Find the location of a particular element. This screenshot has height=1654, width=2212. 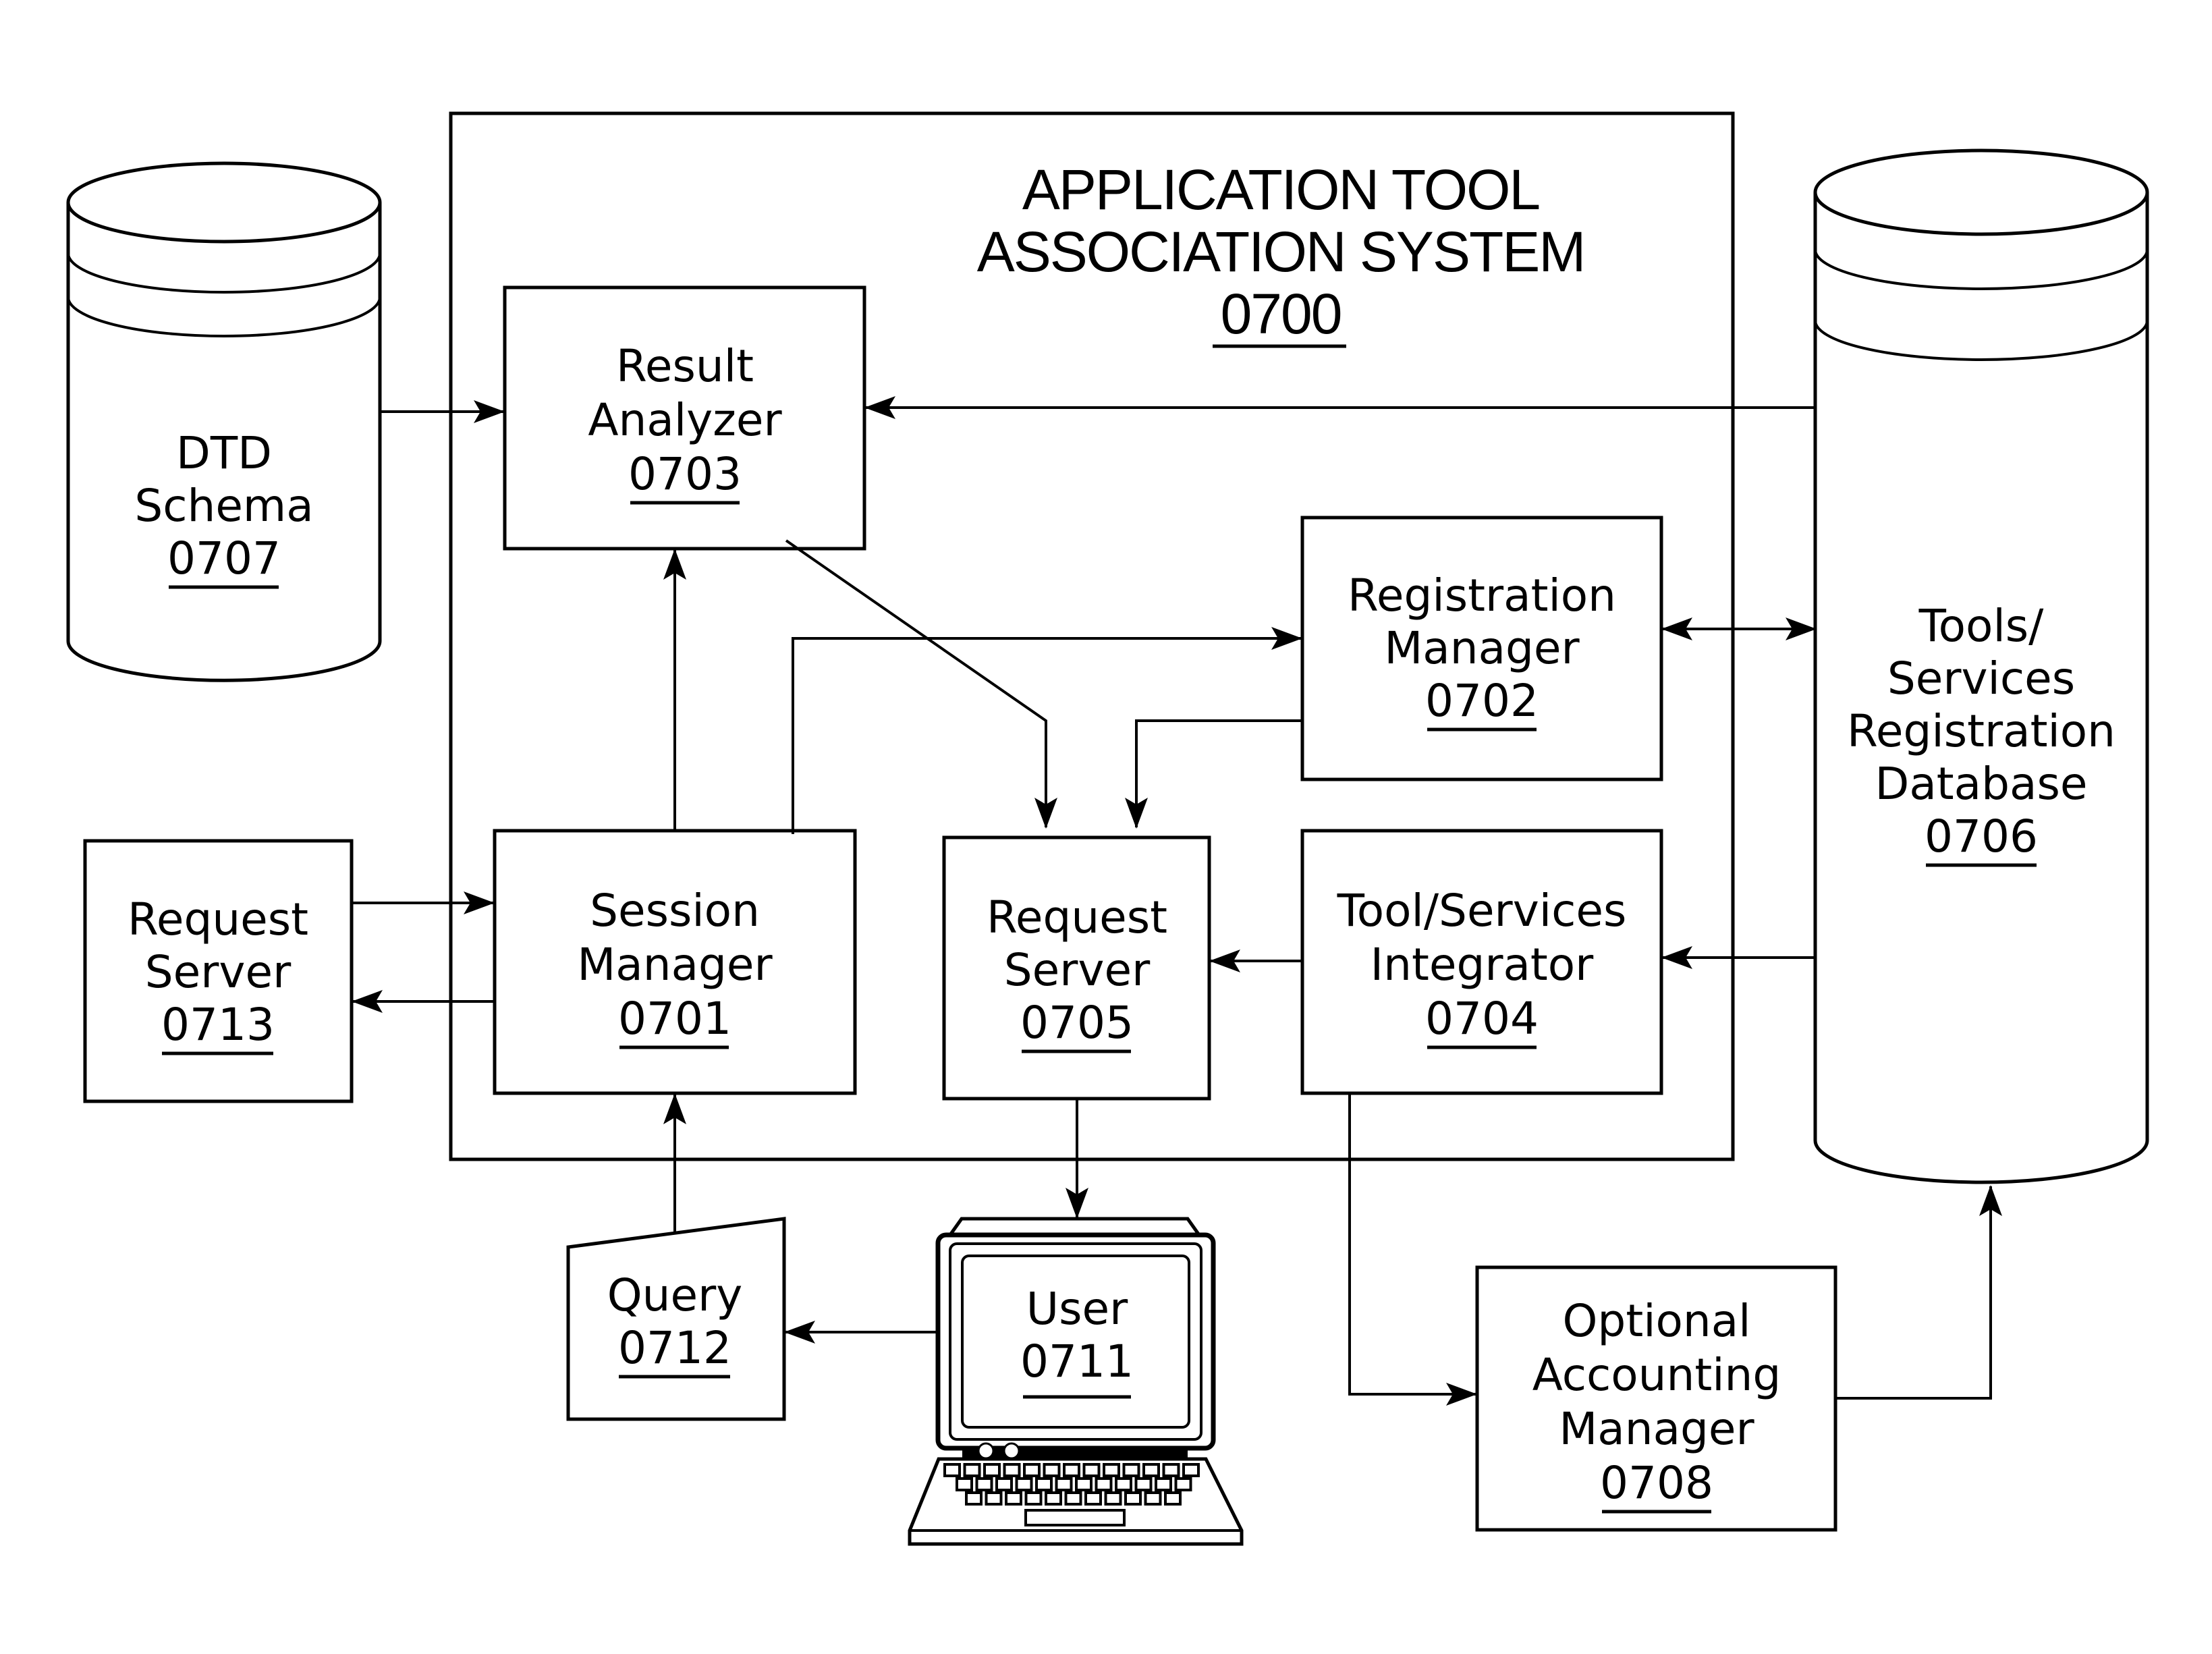

session-manager-line-2: Manager is located at coordinates (675, 965).